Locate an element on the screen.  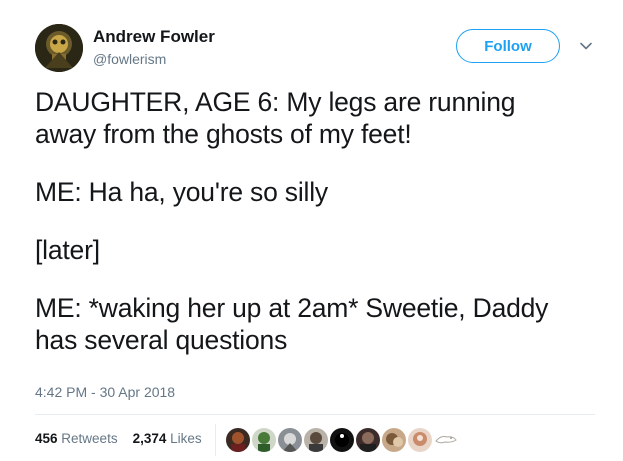
tweet-line: DAUGHTER, AGE 6: My legs are running is located at coordinates (275, 102).